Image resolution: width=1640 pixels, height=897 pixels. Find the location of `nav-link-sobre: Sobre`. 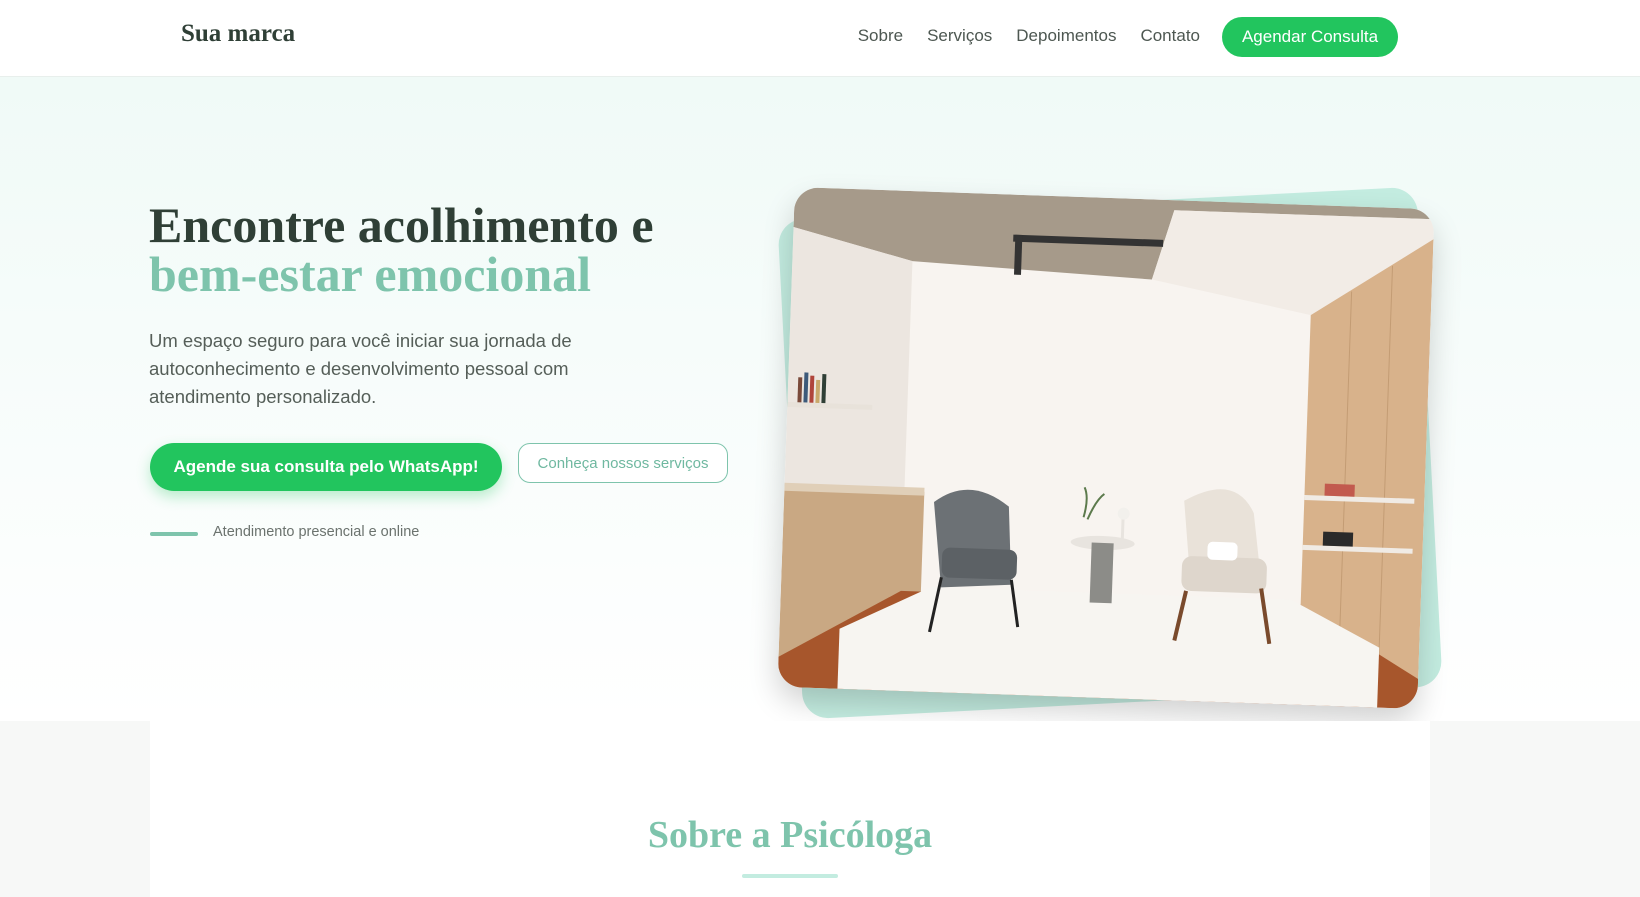

nav-link-sobre: Sobre is located at coordinates (880, 36).